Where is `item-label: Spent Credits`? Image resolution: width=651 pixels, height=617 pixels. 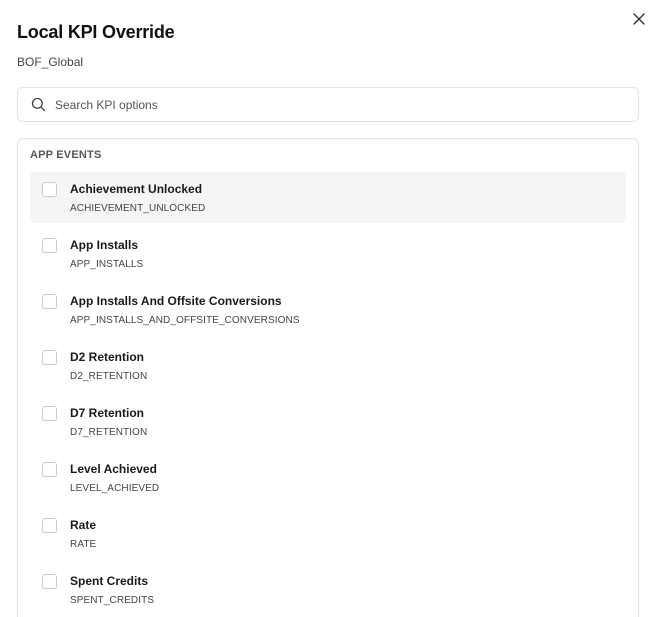 item-label: Spent Credits is located at coordinates (109, 581).